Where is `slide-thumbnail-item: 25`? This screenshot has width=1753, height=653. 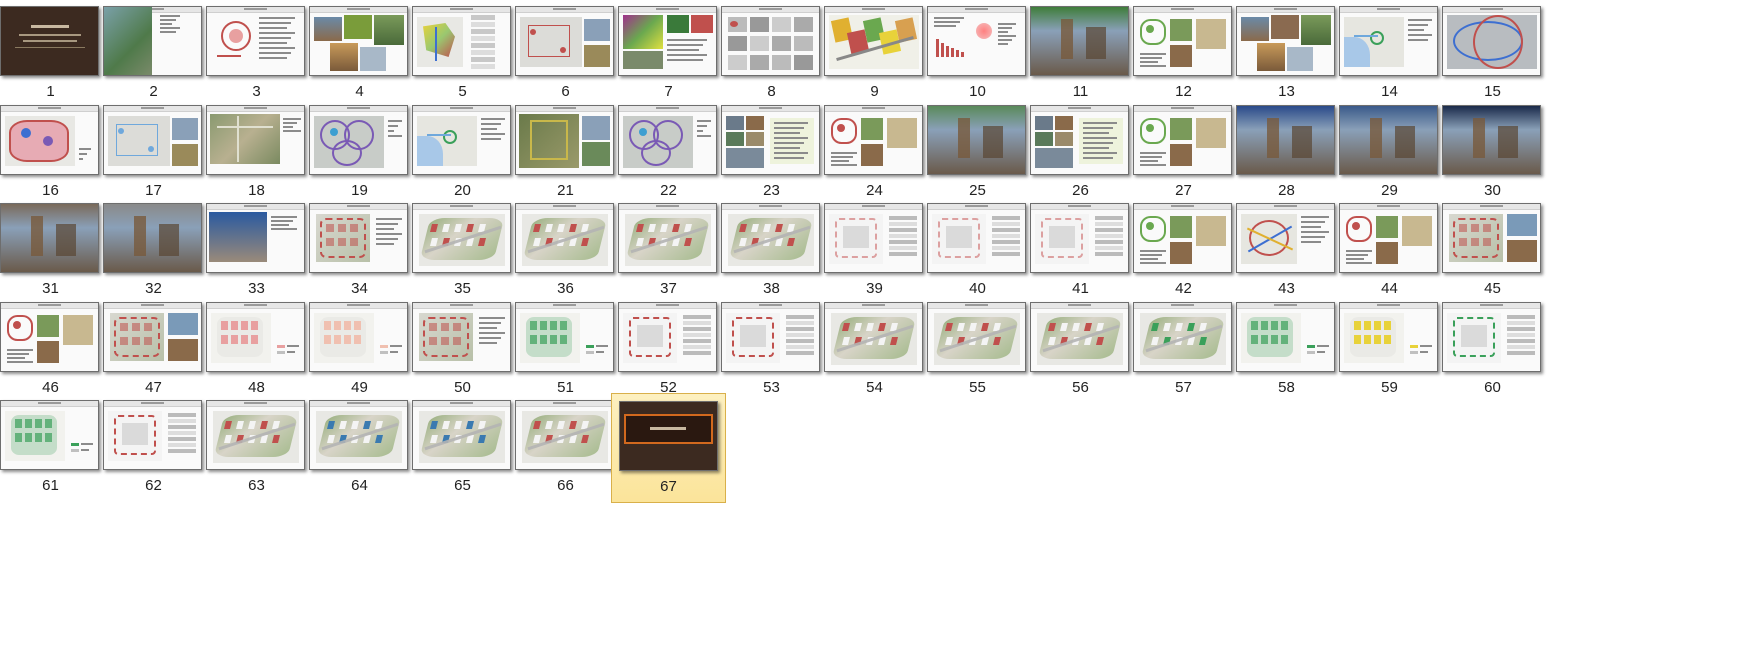
slide-thumbnail-item: 25 is located at coordinates (977, 153).